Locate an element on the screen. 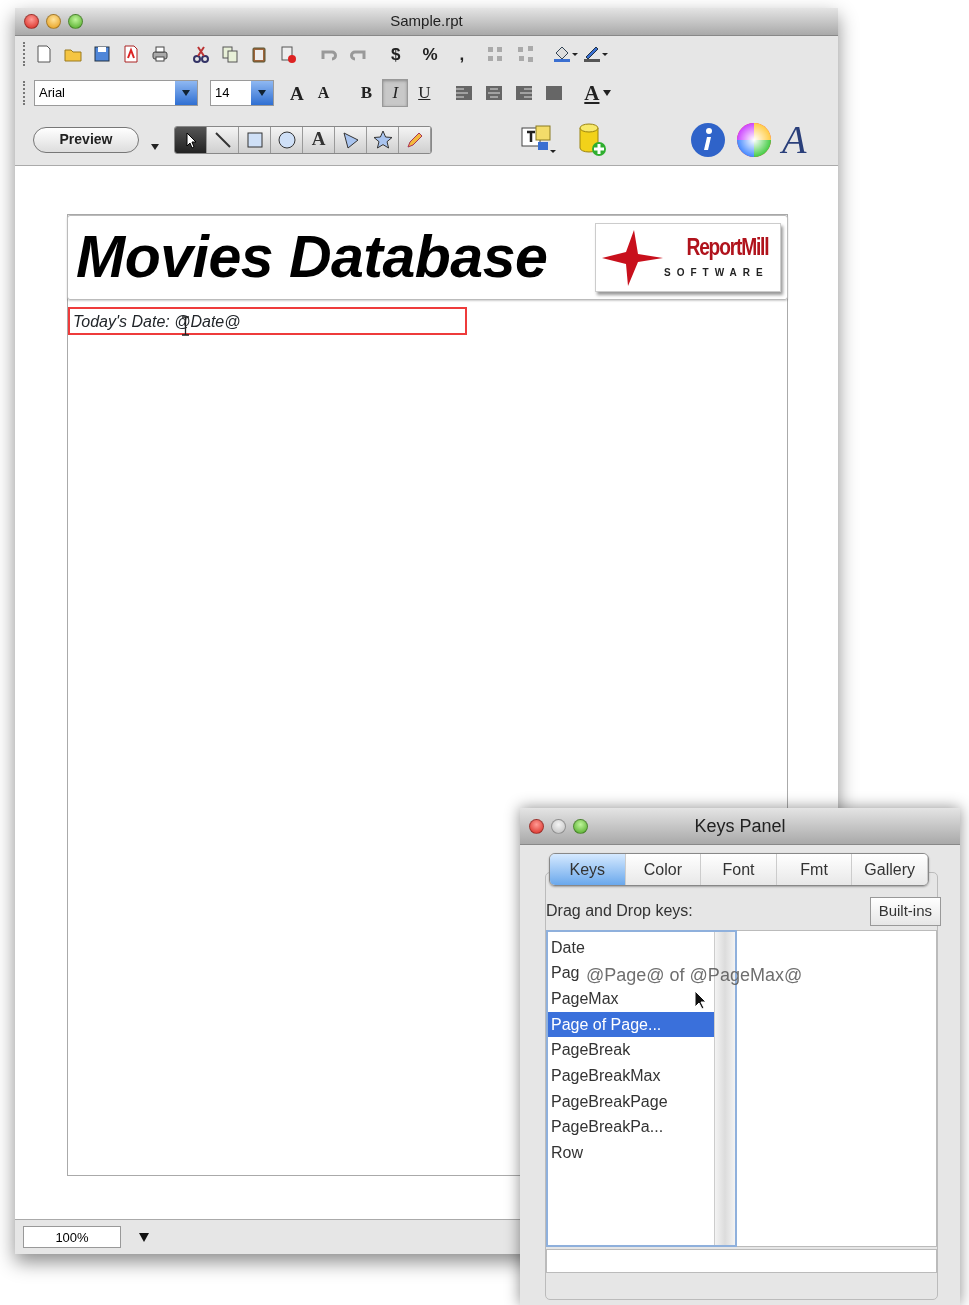  tab: Gallery is located at coordinates (890, 869).